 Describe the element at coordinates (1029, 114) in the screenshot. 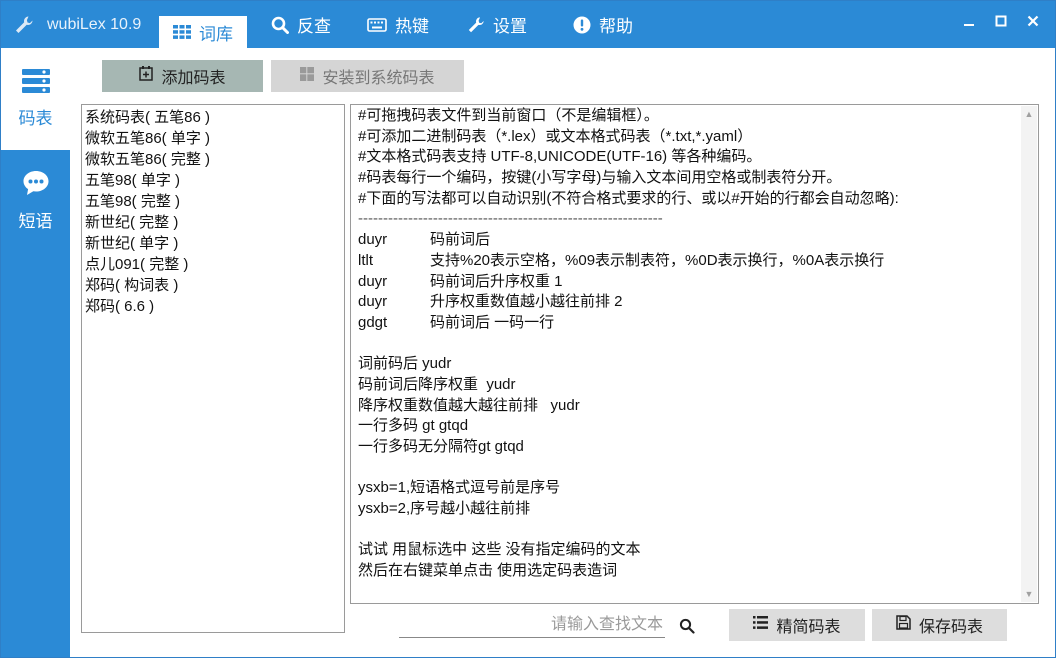

I see `scroll-up-arrow-icon: ▲` at that location.